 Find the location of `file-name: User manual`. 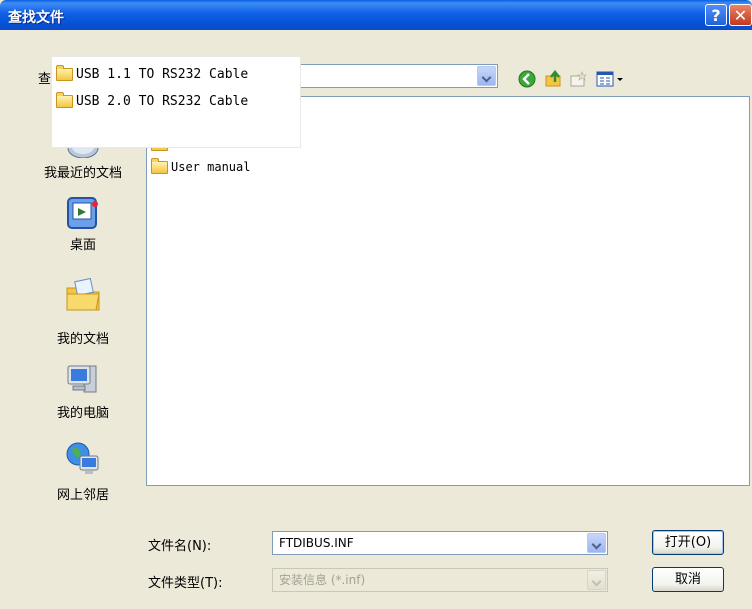

file-name: User manual is located at coordinates (211, 167).